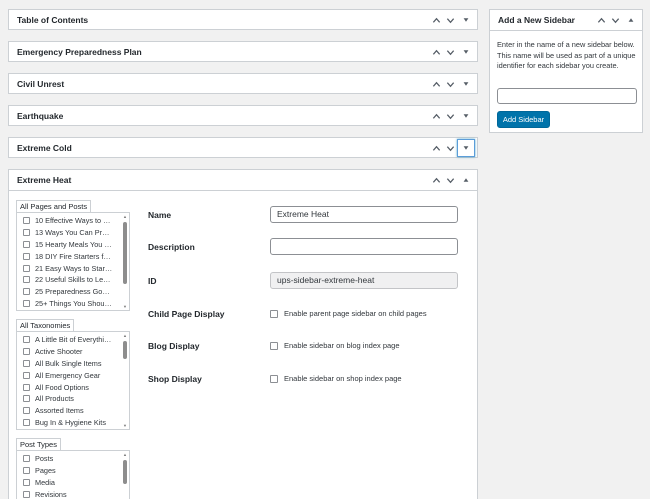  What do you see at coordinates (73, 352) in the screenshot?
I see `list-item: Active Shooter` at bounding box center [73, 352].